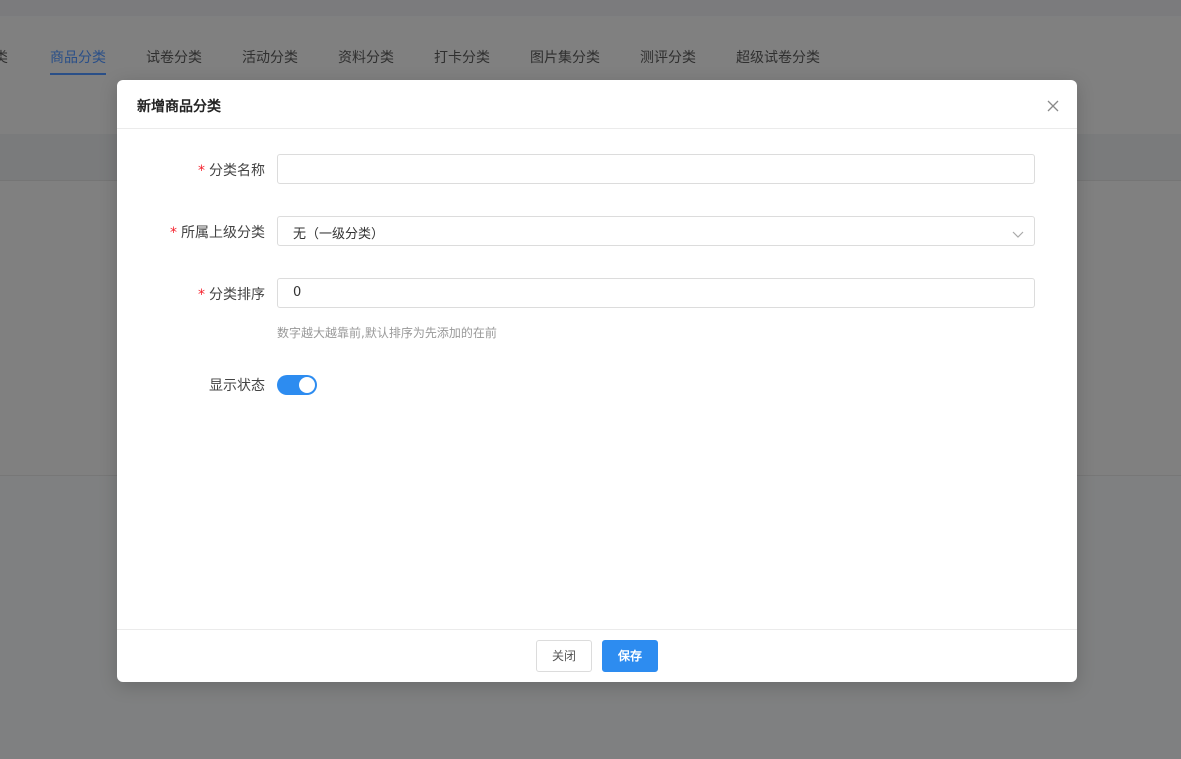  Describe the element at coordinates (778, 57) in the screenshot. I see `tab-super-exam-category: 超级试卷分类` at that location.